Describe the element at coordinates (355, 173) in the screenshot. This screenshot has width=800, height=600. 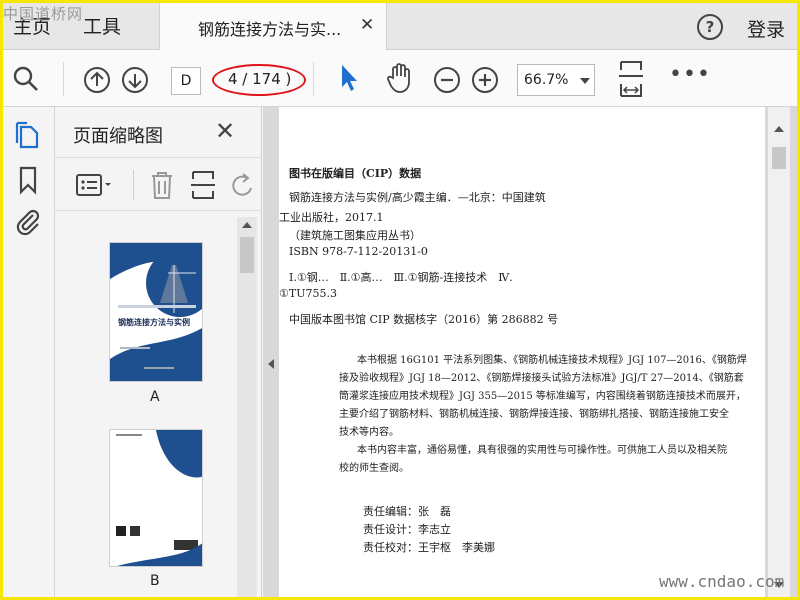
I see `cip-heading: 图书在版编目（CIP）数据` at that location.